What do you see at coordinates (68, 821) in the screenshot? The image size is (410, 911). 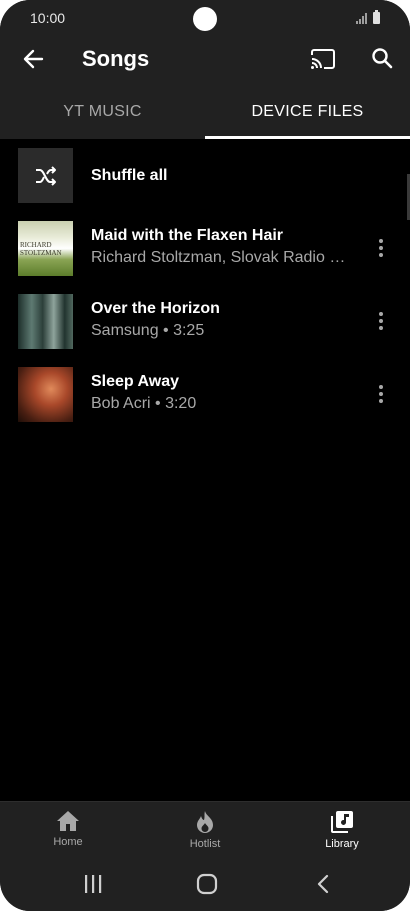 I see `home-icon` at bounding box center [68, 821].